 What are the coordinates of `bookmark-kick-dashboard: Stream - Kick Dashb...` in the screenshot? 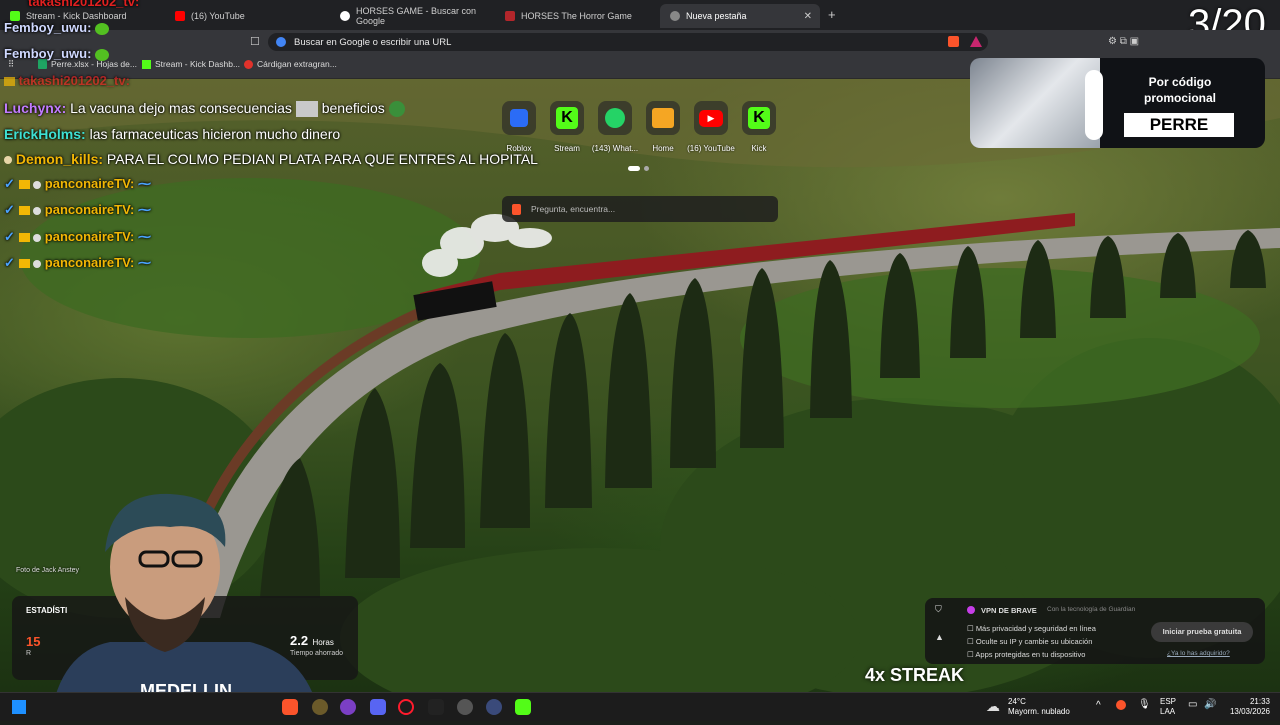 It's located at (191, 64).